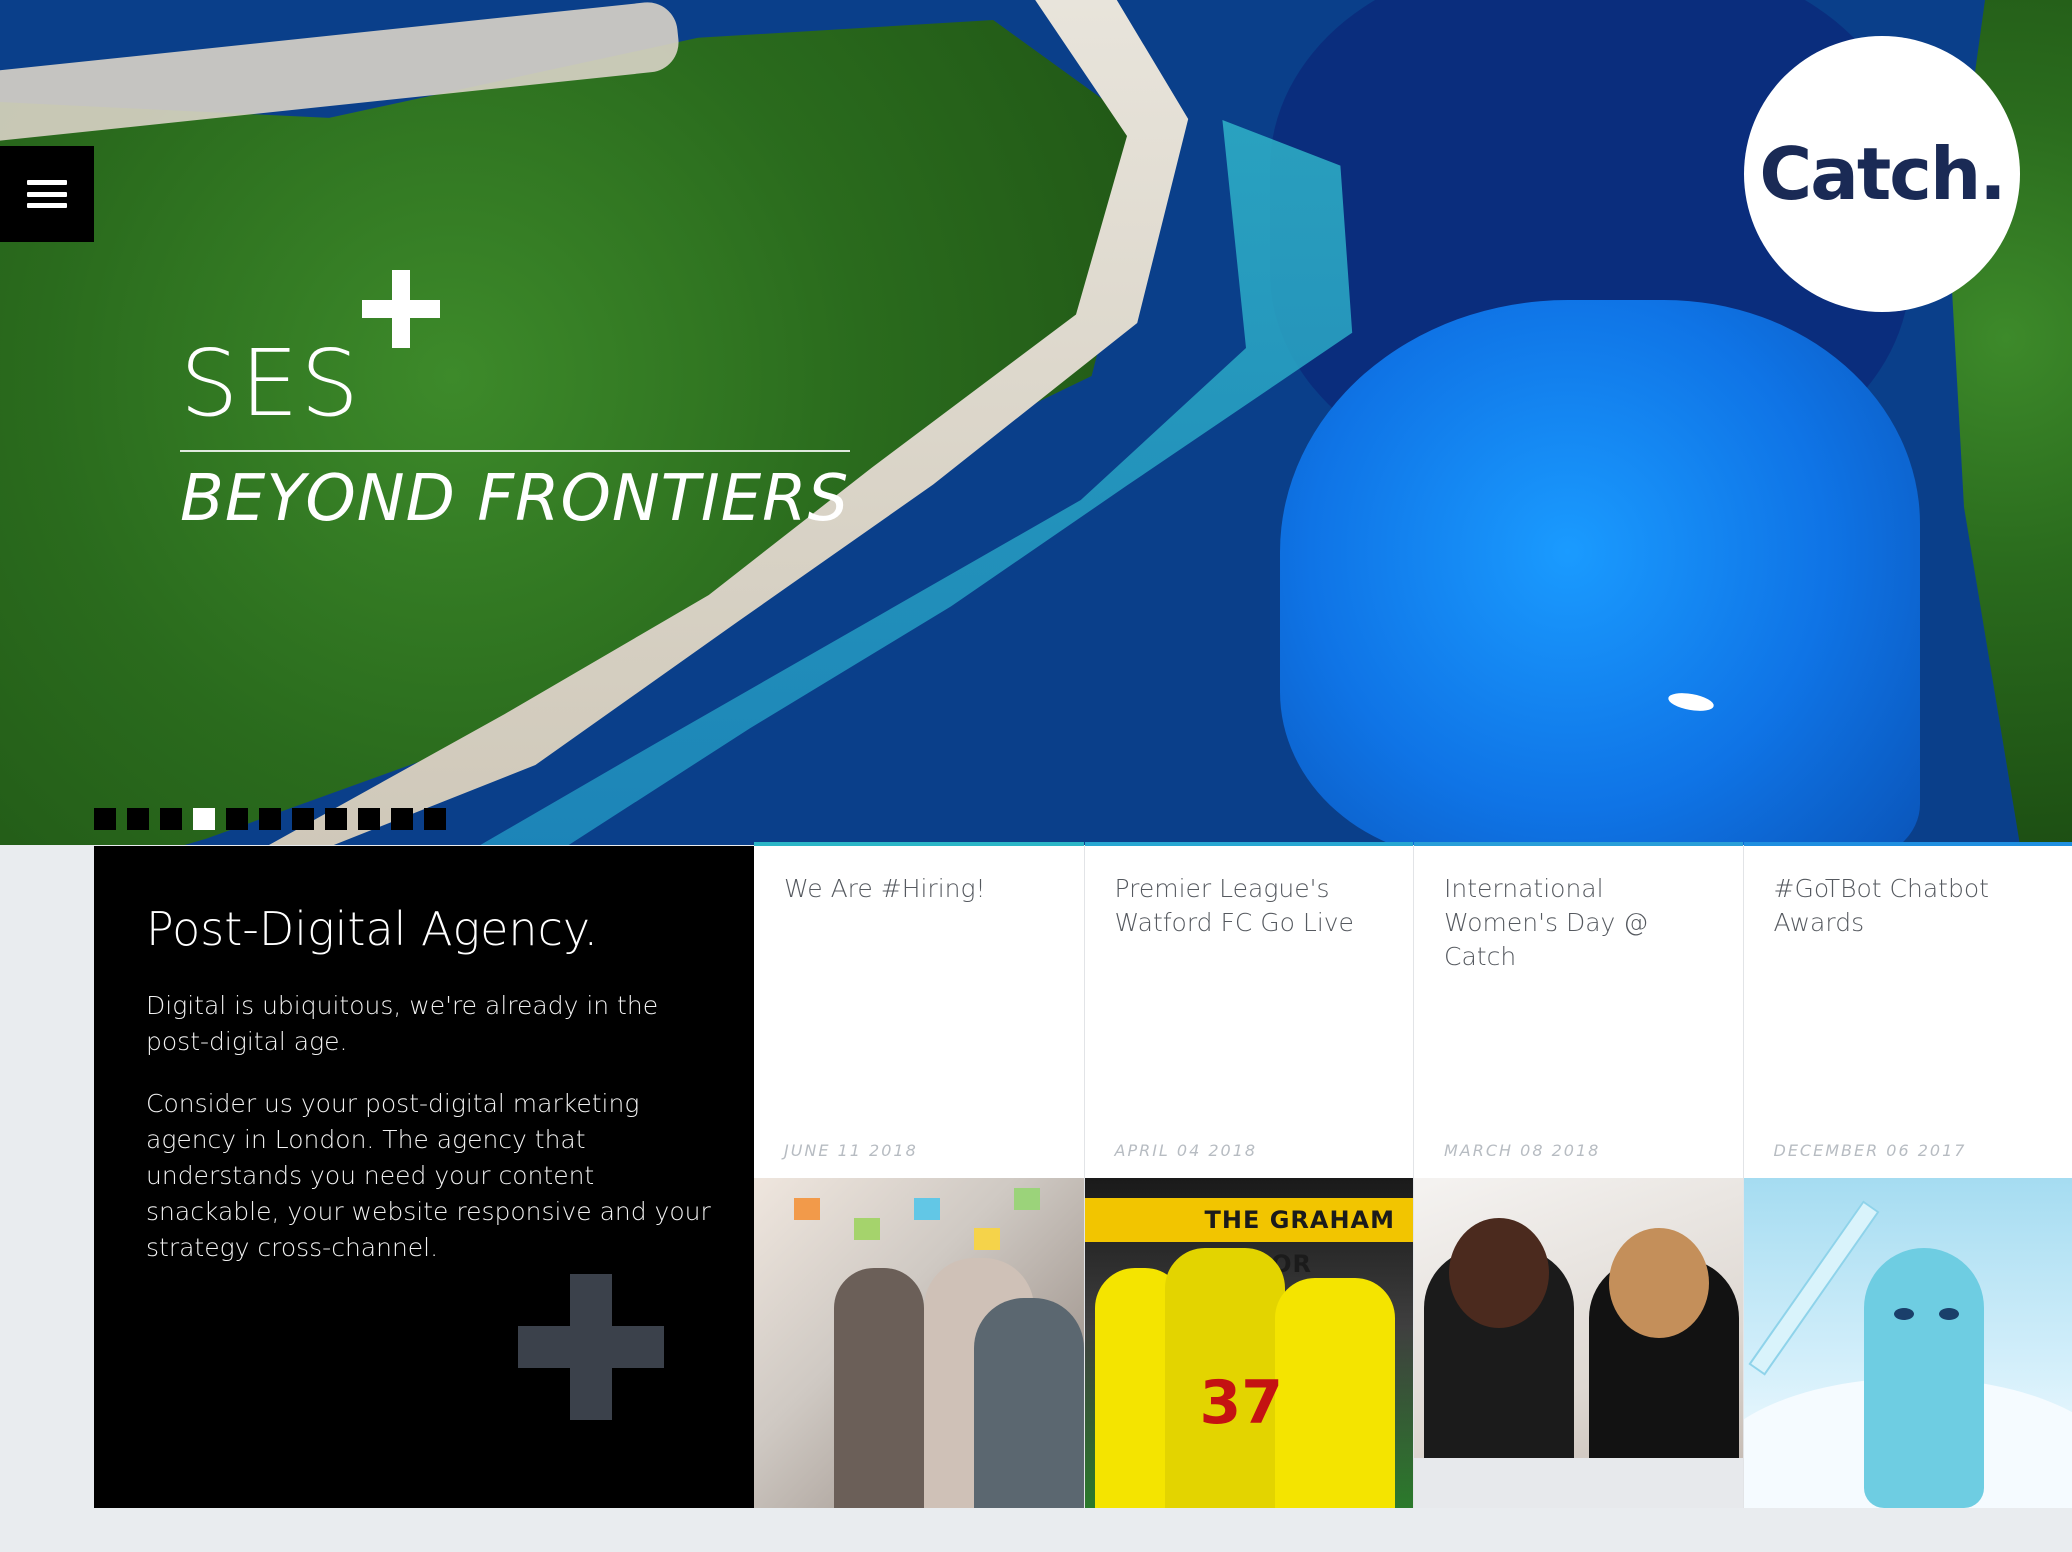  I want to click on logo-text: Catch., so click(1882, 174).